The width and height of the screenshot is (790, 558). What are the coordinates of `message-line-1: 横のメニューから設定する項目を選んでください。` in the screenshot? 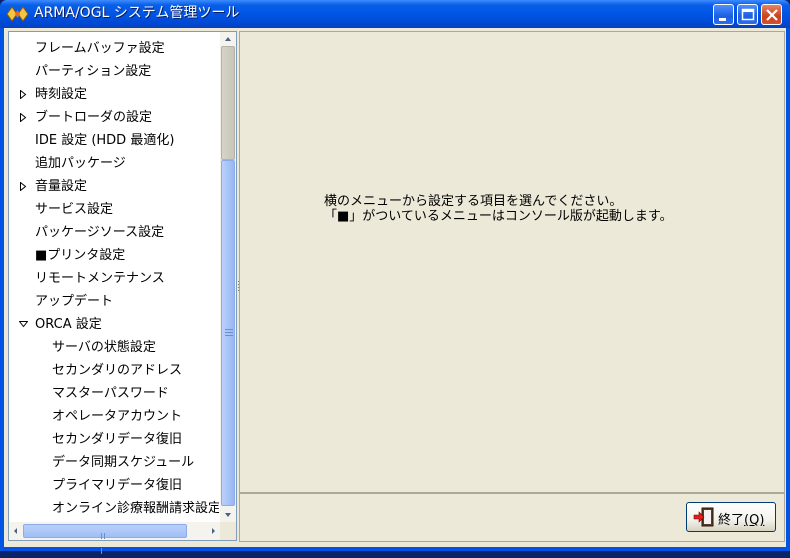 It's located at (473, 201).